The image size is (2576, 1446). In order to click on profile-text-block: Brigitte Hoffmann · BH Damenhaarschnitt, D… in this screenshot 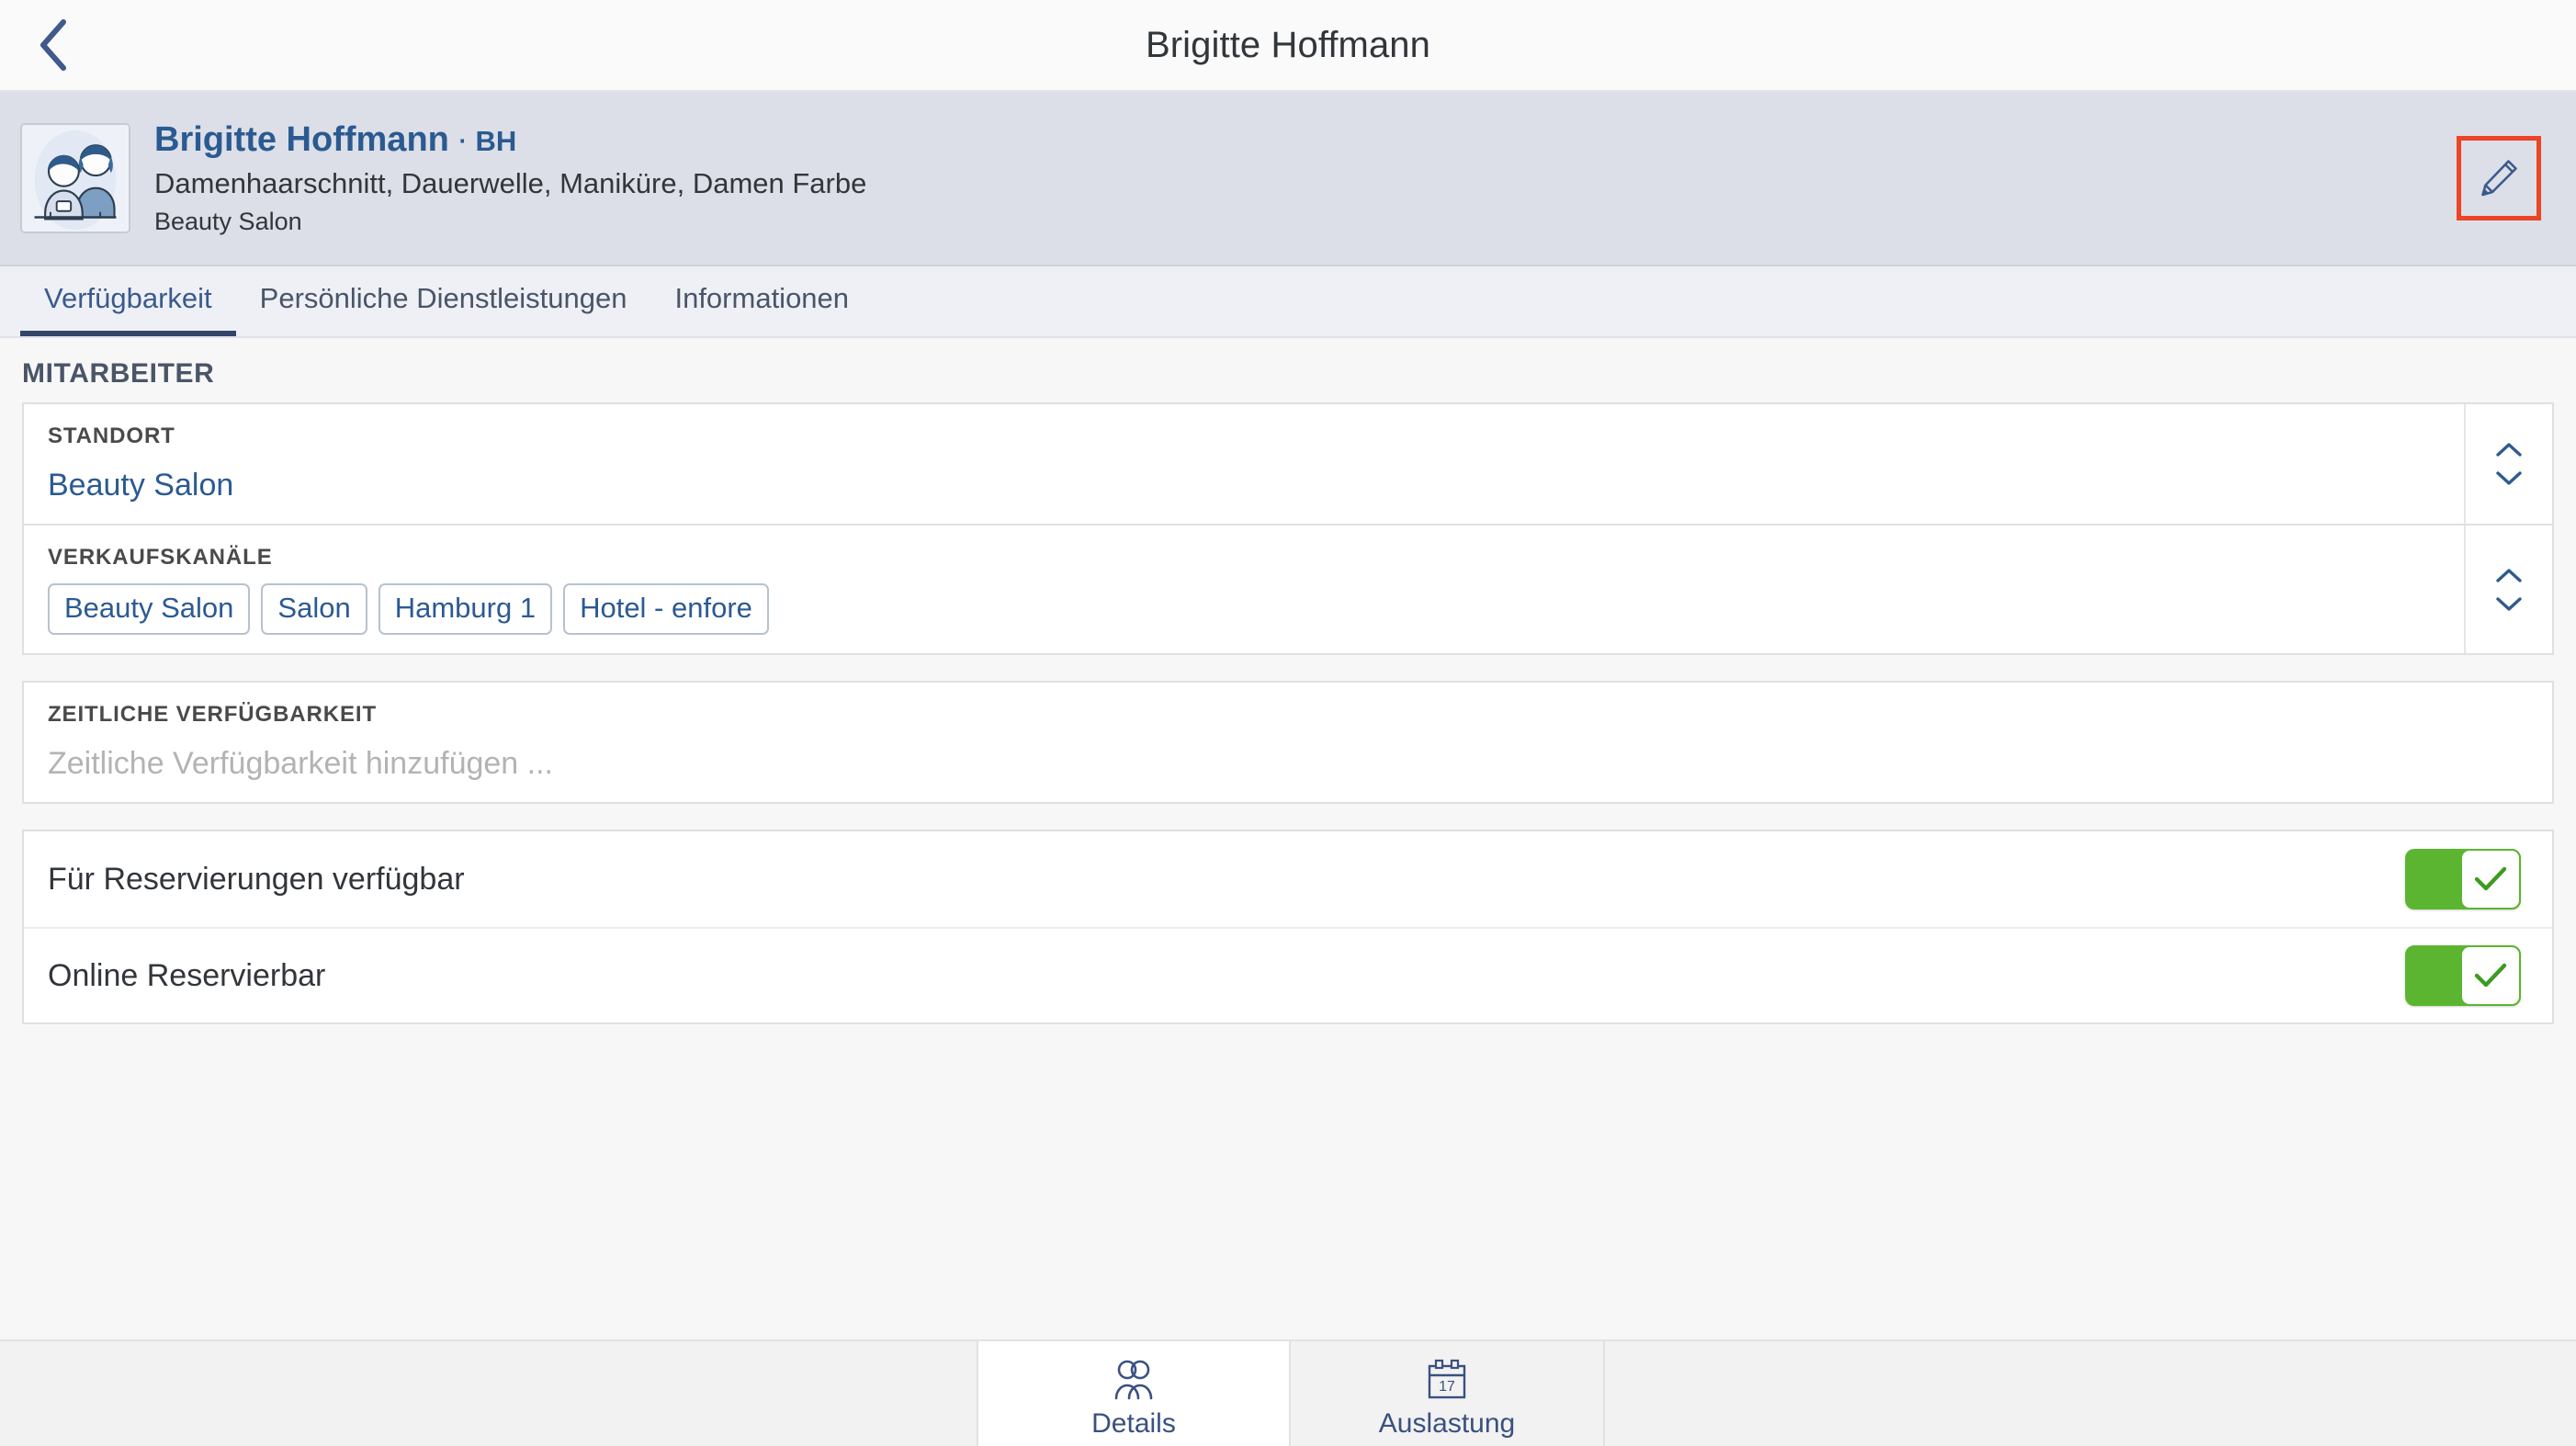, I will do `click(510, 179)`.